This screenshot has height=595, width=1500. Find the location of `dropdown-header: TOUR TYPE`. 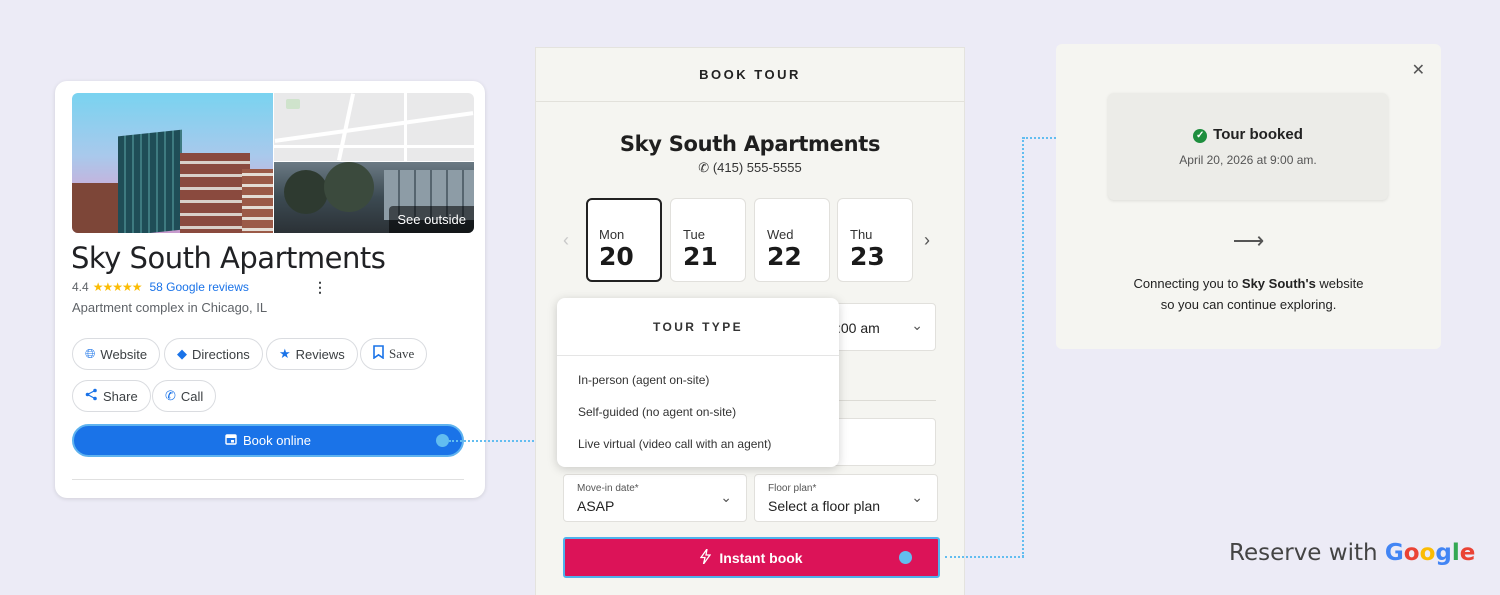

dropdown-header: TOUR TYPE is located at coordinates (698, 327).